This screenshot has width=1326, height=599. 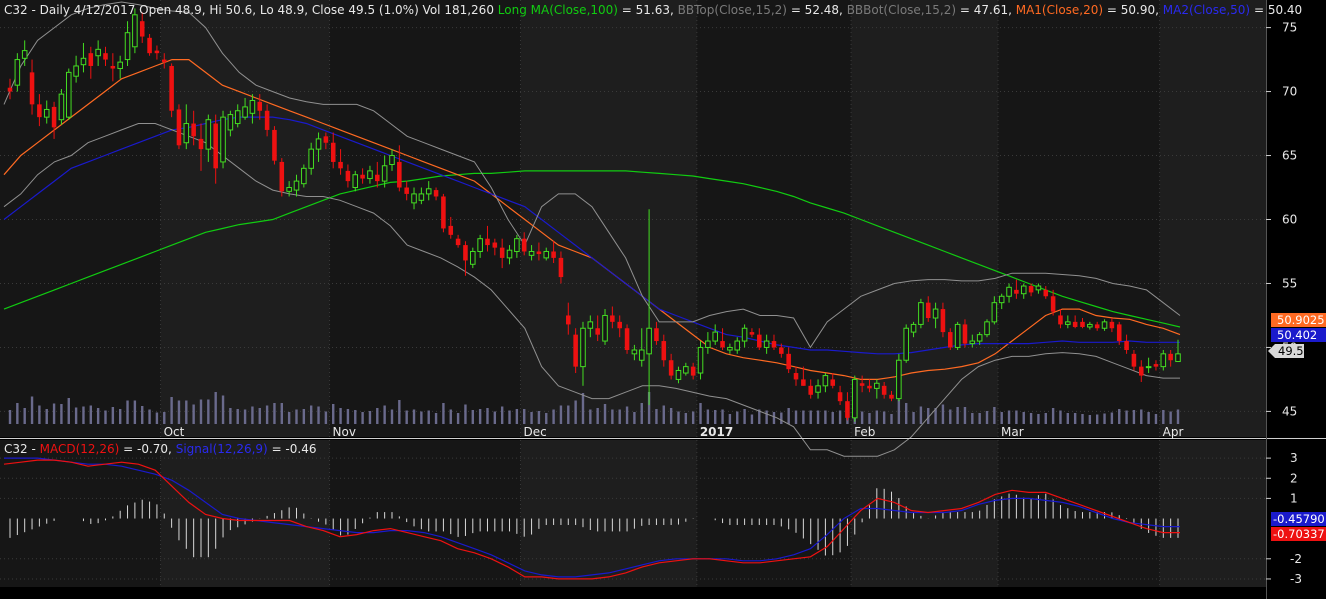 What do you see at coordinates (1299, 519) in the screenshot?
I see `signal-tag-text: -0.45790` at bounding box center [1299, 519].